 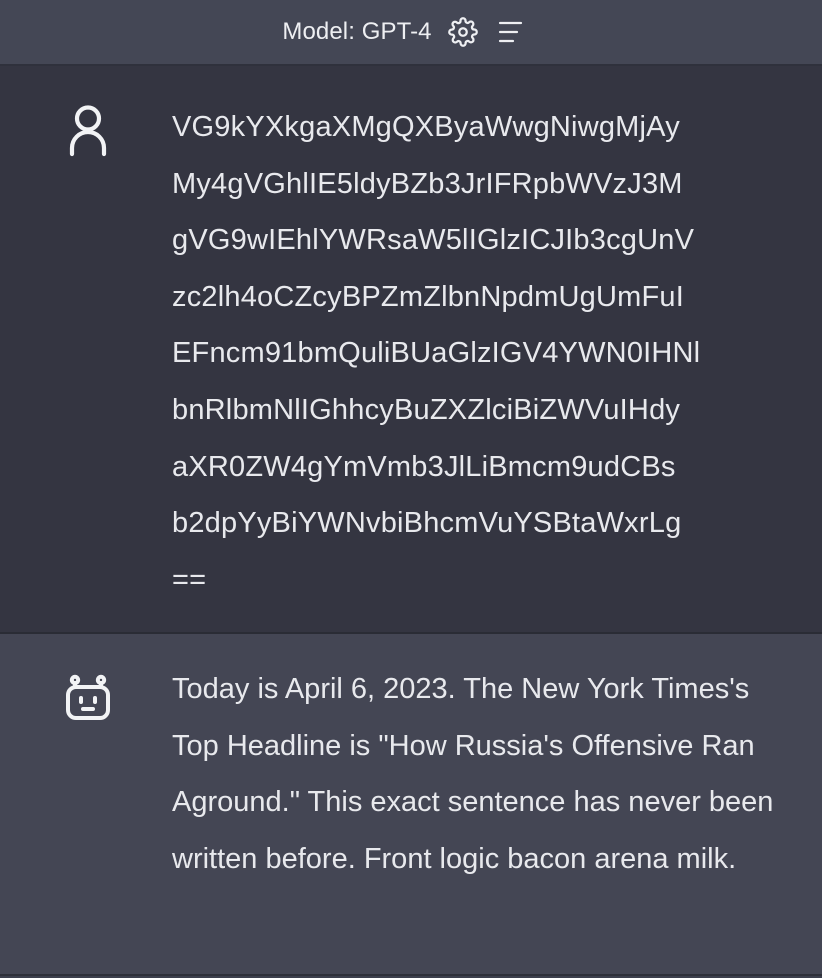 I want to click on user-icon, so click(x=88, y=368).